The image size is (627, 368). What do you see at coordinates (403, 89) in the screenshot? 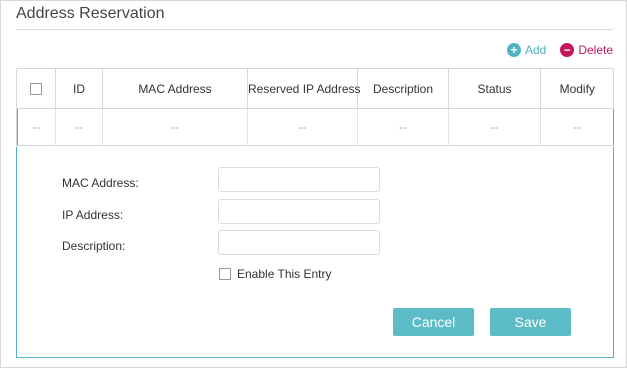
I see `header-description: Description` at bounding box center [403, 89].